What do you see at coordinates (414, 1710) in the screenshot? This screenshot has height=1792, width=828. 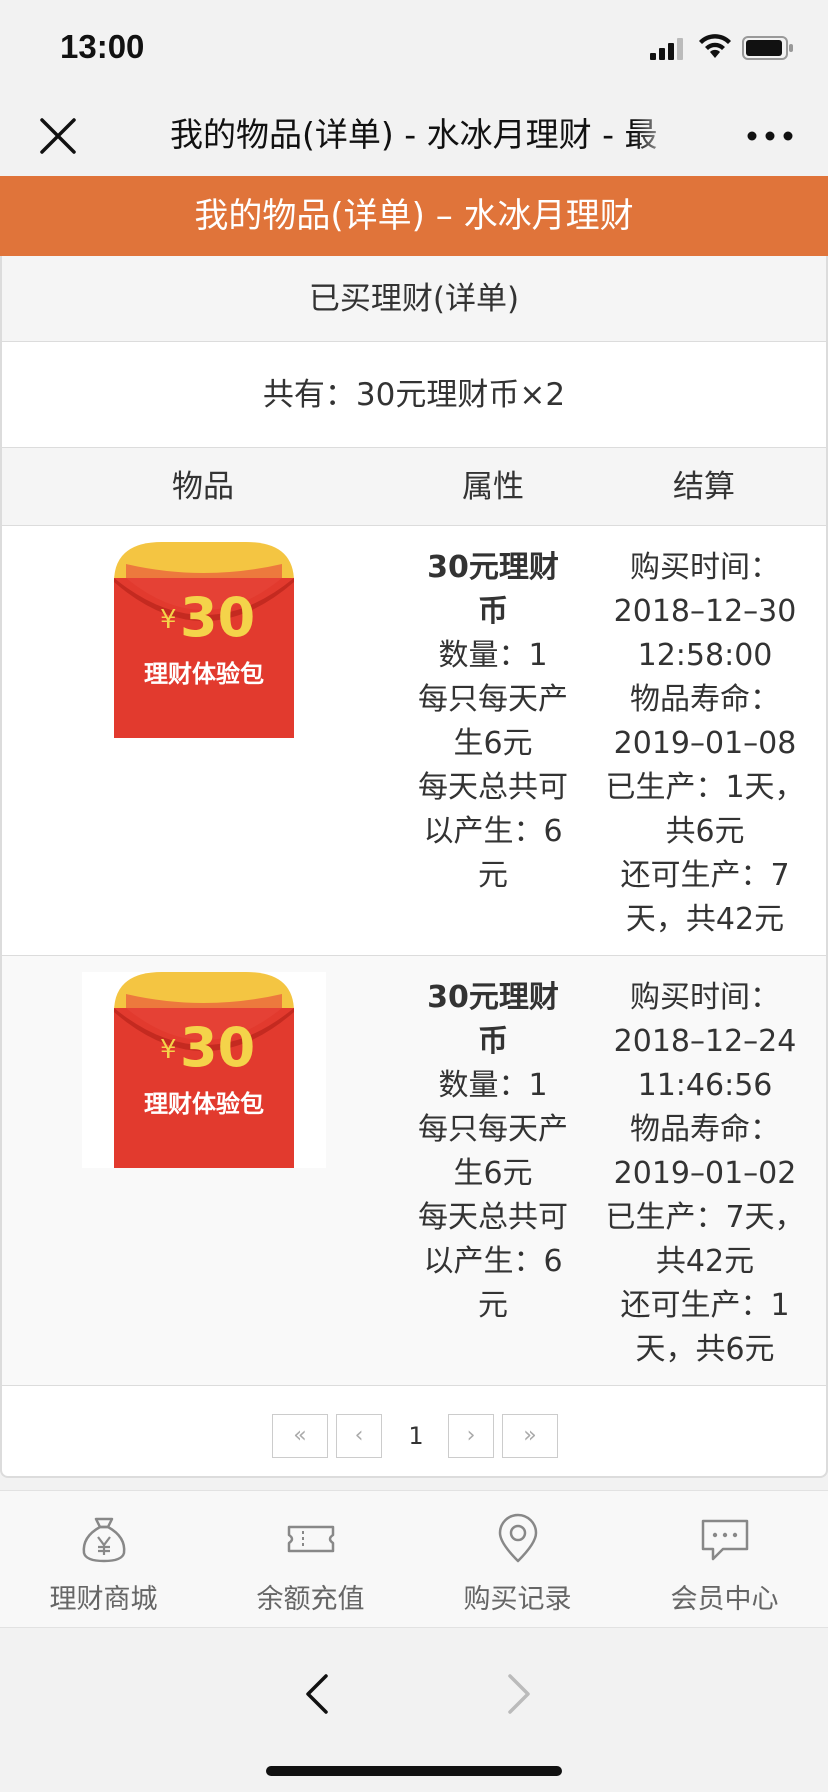 I see `browser-bottom-nav` at bounding box center [414, 1710].